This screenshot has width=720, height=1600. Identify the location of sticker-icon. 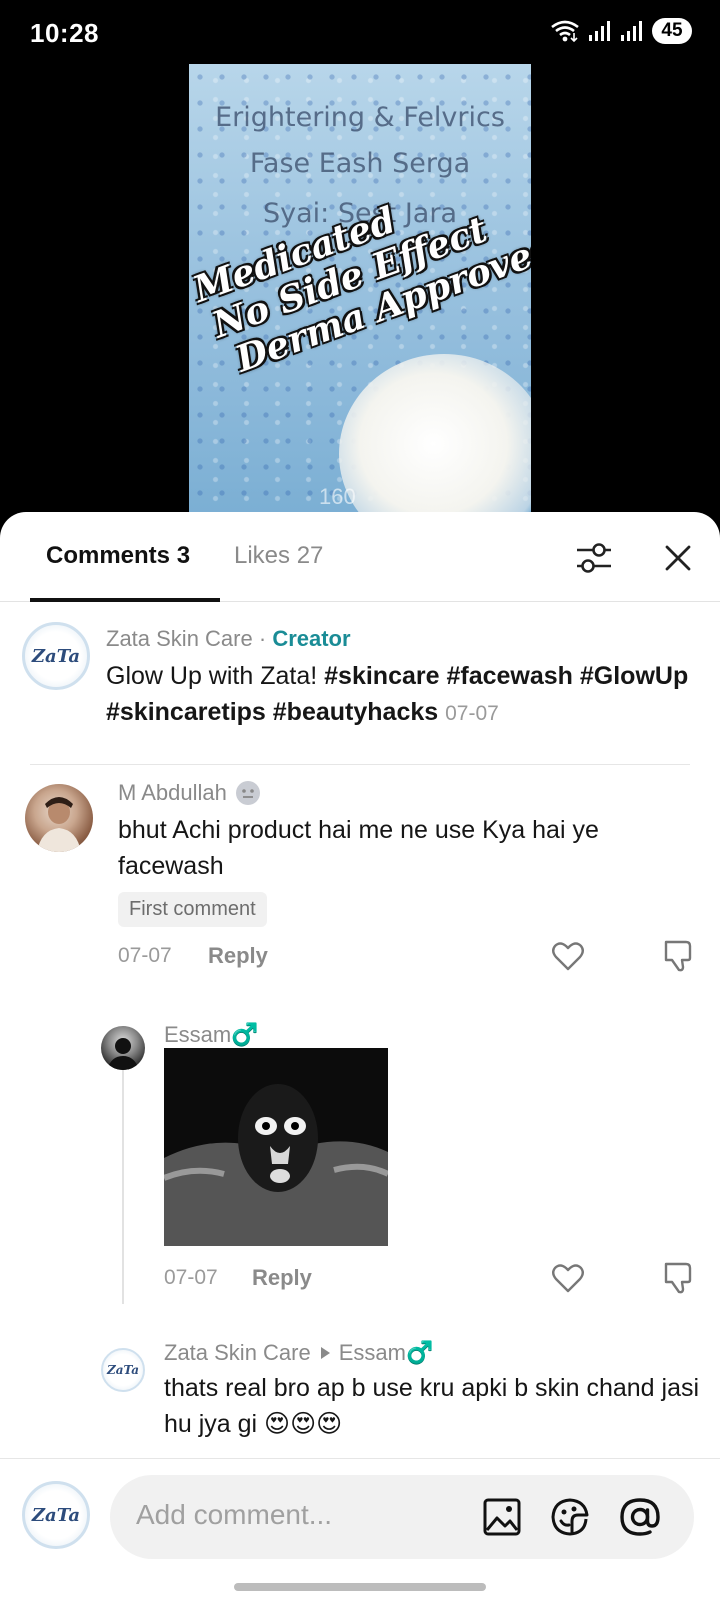
(570, 1517).